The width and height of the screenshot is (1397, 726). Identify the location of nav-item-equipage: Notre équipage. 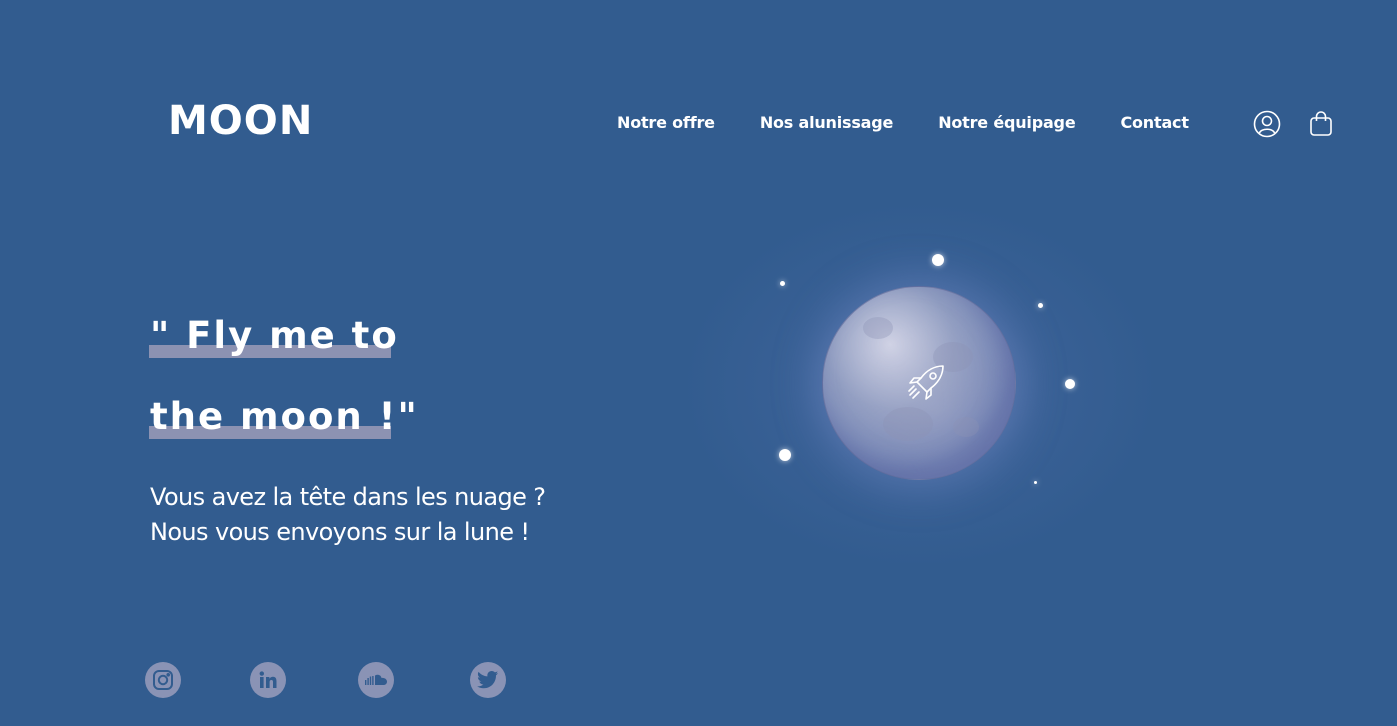
(1006, 123).